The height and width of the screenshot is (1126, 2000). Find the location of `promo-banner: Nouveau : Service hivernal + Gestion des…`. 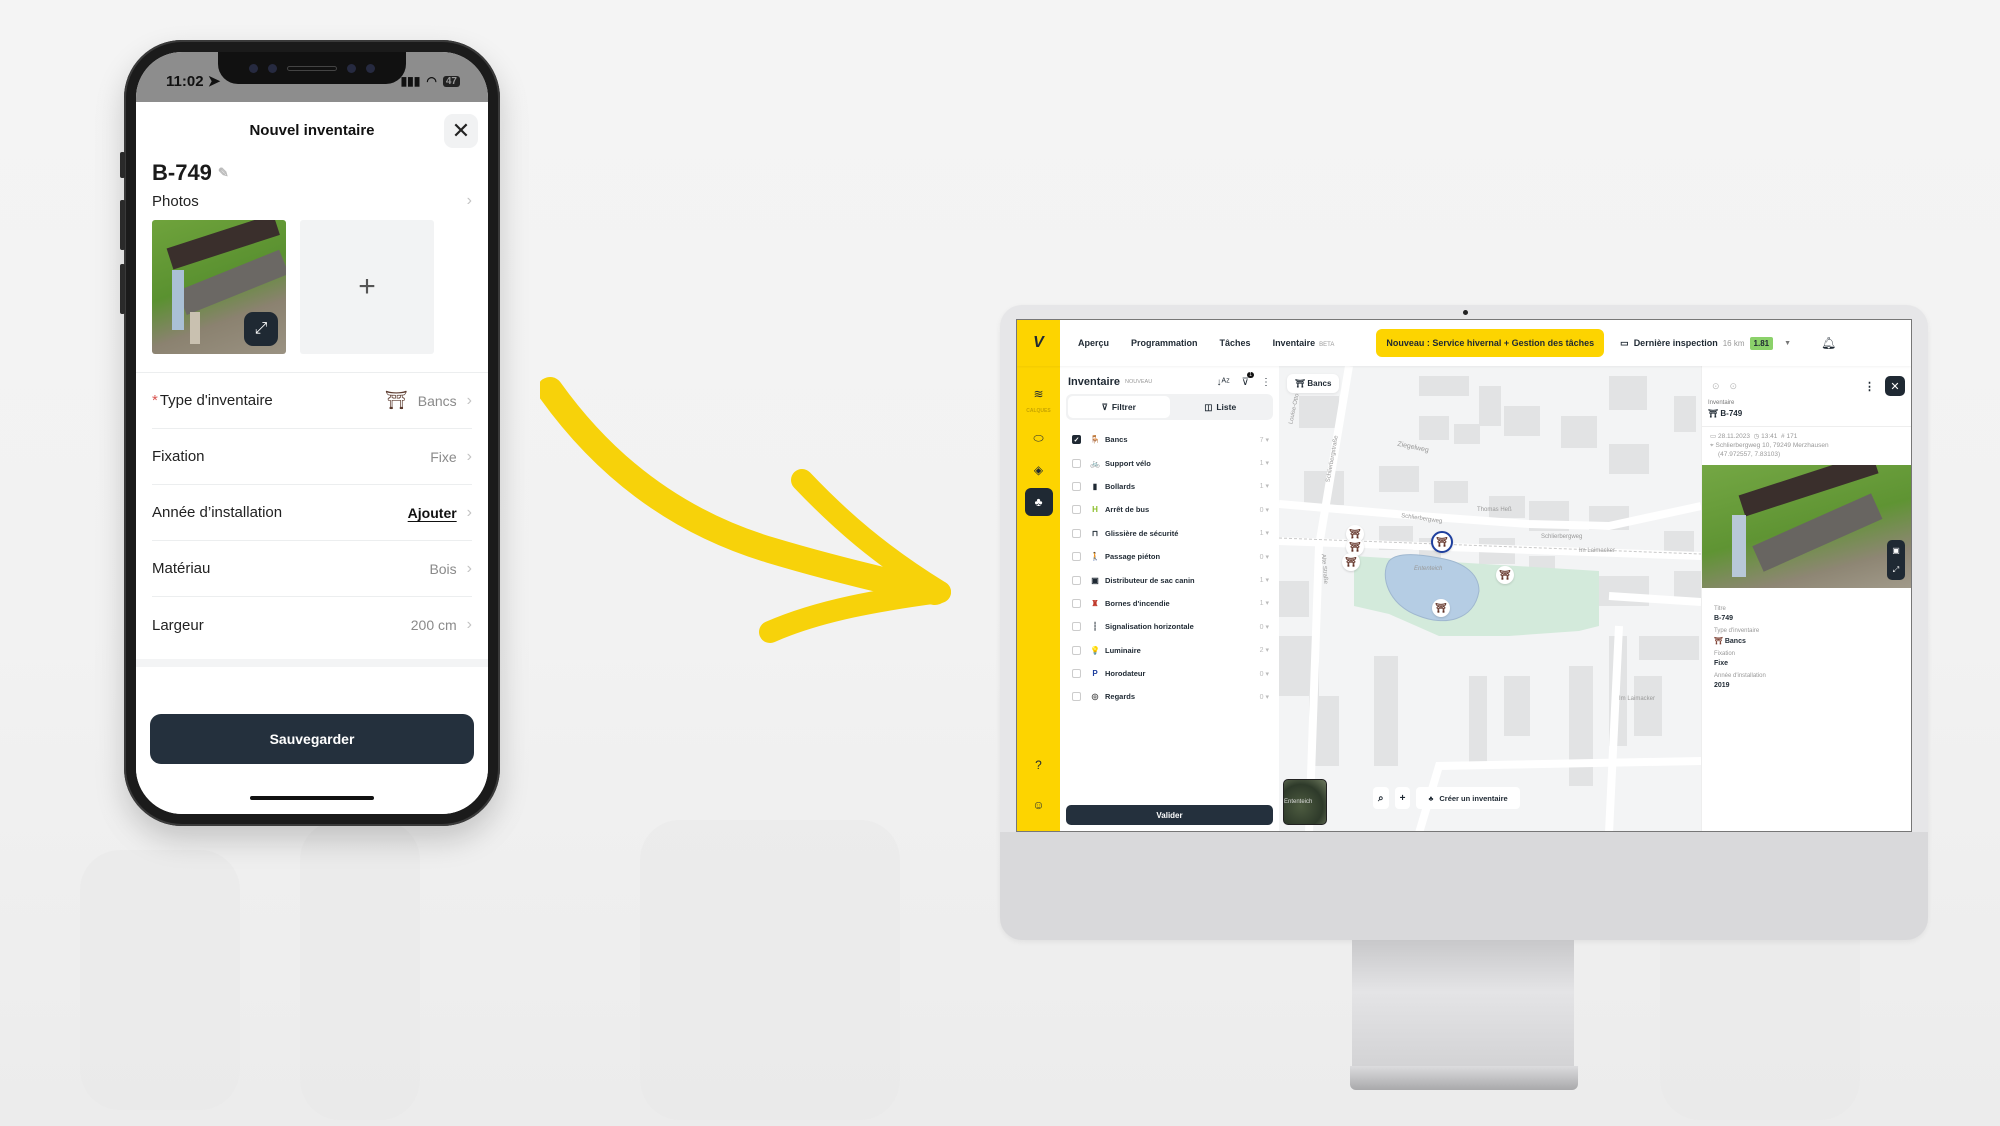

promo-banner: Nouveau : Service hivernal + Gestion des… is located at coordinates (1490, 343).